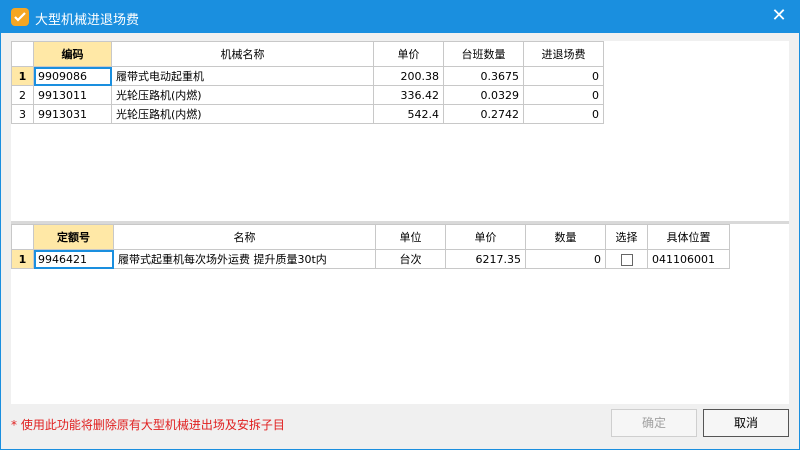 Image resolution: width=800 pixels, height=450 pixels. Describe the element at coordinates (688, 237) in the screenshot. I see `location-header: 具体位置` at that location.